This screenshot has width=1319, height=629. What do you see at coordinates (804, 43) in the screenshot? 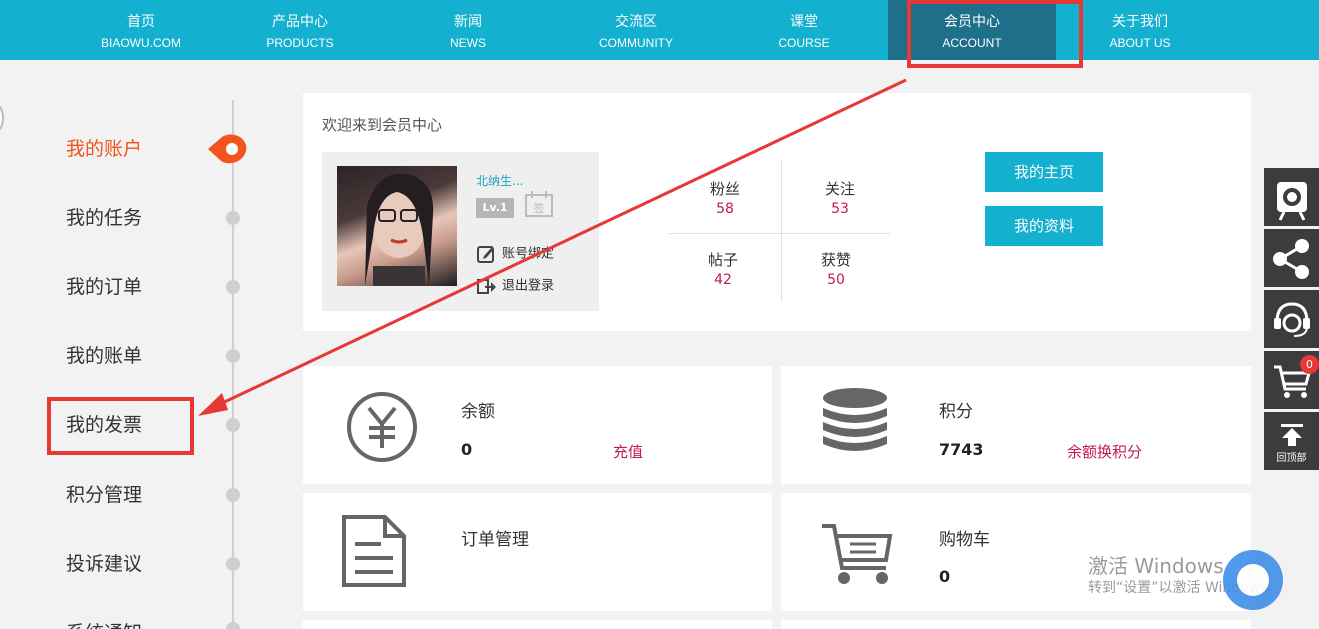
I see `nav-course-sublabel: COURSE` at bounding box center [804, 43].